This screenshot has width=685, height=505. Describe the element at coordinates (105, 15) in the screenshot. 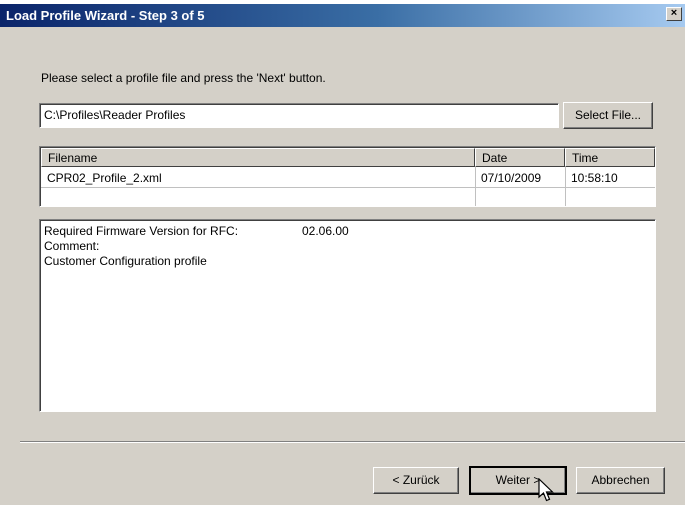

I see `window-title: Load Profile Wizard - Step 3 of 5` at that location.